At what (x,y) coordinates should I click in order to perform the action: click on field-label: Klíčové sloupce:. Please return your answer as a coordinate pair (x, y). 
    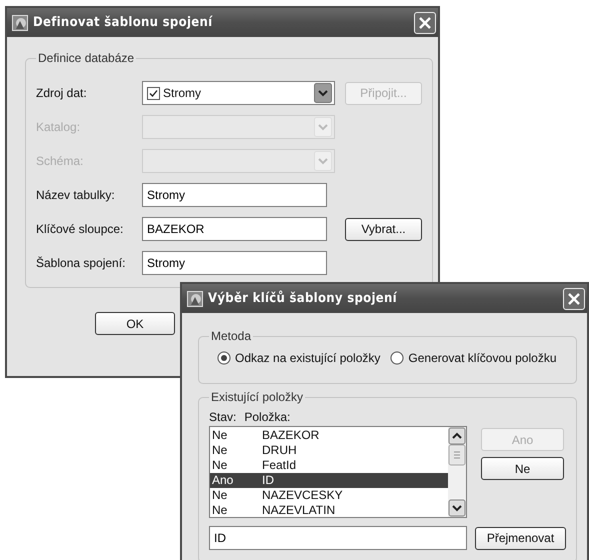
    Looking at the image, I should click on (80, 229).